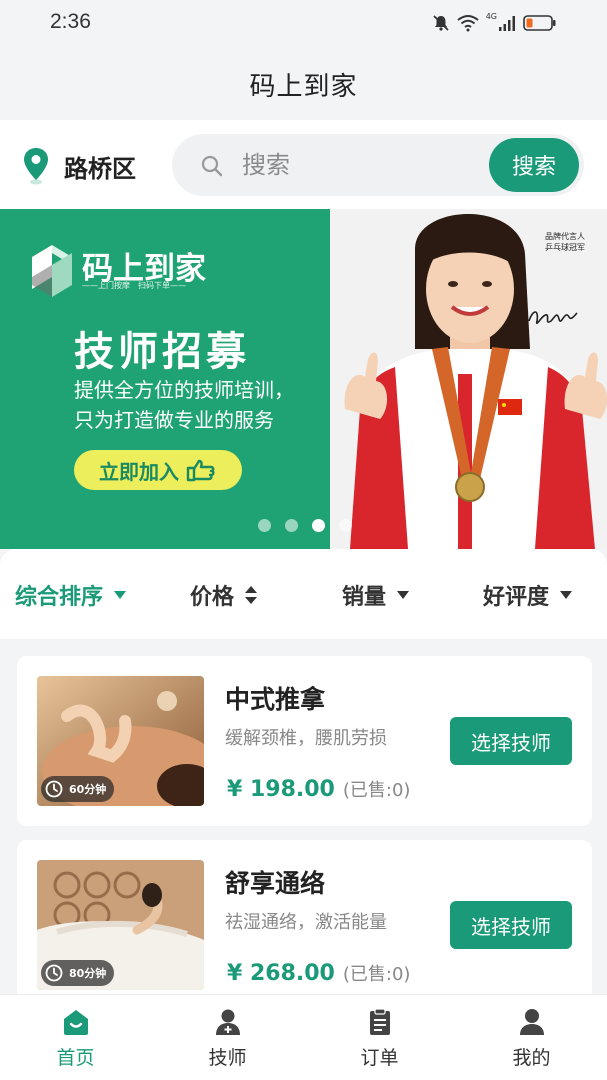 This screenshot has height=1080, width=607. What do you see at coordinates (516, 597) in the screenshot?
I see `sort-rating-label: 好评度` at bounding box center [516, 597].